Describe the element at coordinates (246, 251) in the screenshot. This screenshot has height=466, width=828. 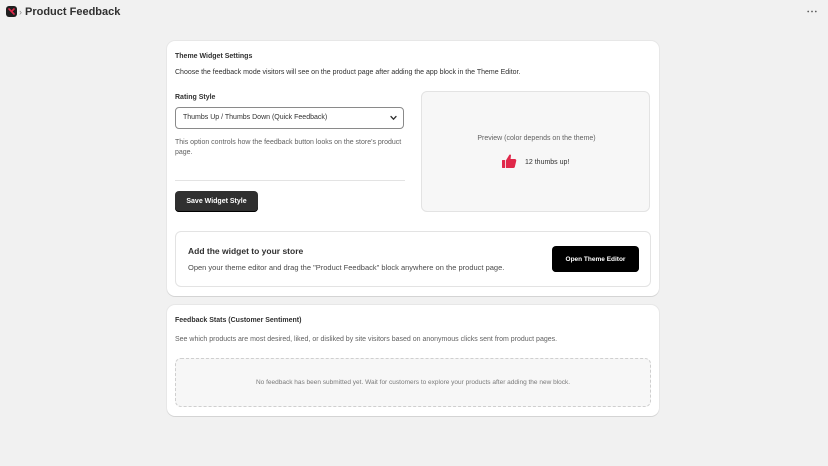
I see `add-widget-title: Add the widget to your store` at that location.